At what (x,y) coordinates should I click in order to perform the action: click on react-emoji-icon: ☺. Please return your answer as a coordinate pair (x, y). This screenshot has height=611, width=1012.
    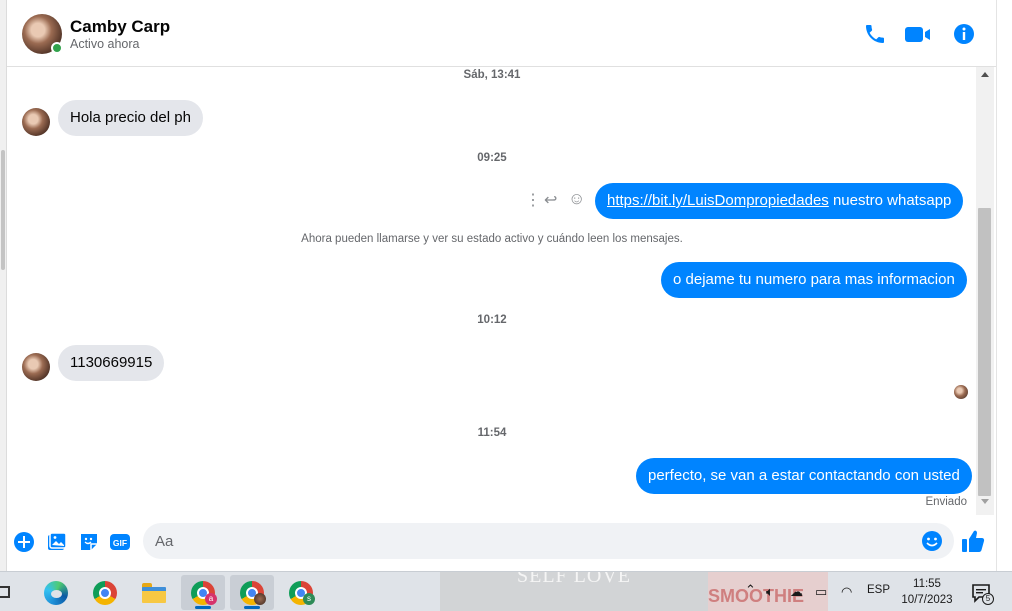
    Looking at the image, I should click on (576, 199).